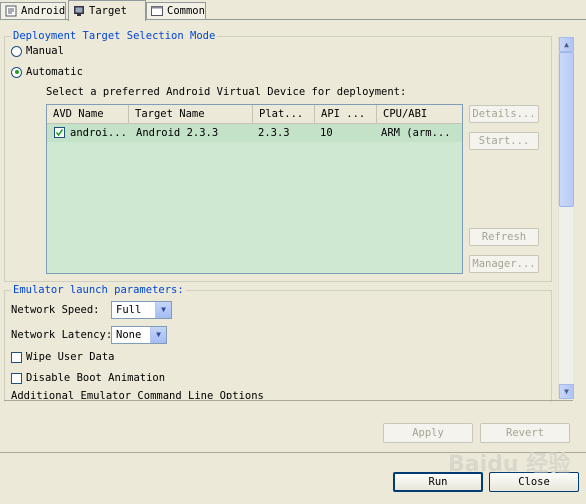  Describe the element at coordinates (428, 433) in the screenshot. I see `apply-button: Apply` at that location.